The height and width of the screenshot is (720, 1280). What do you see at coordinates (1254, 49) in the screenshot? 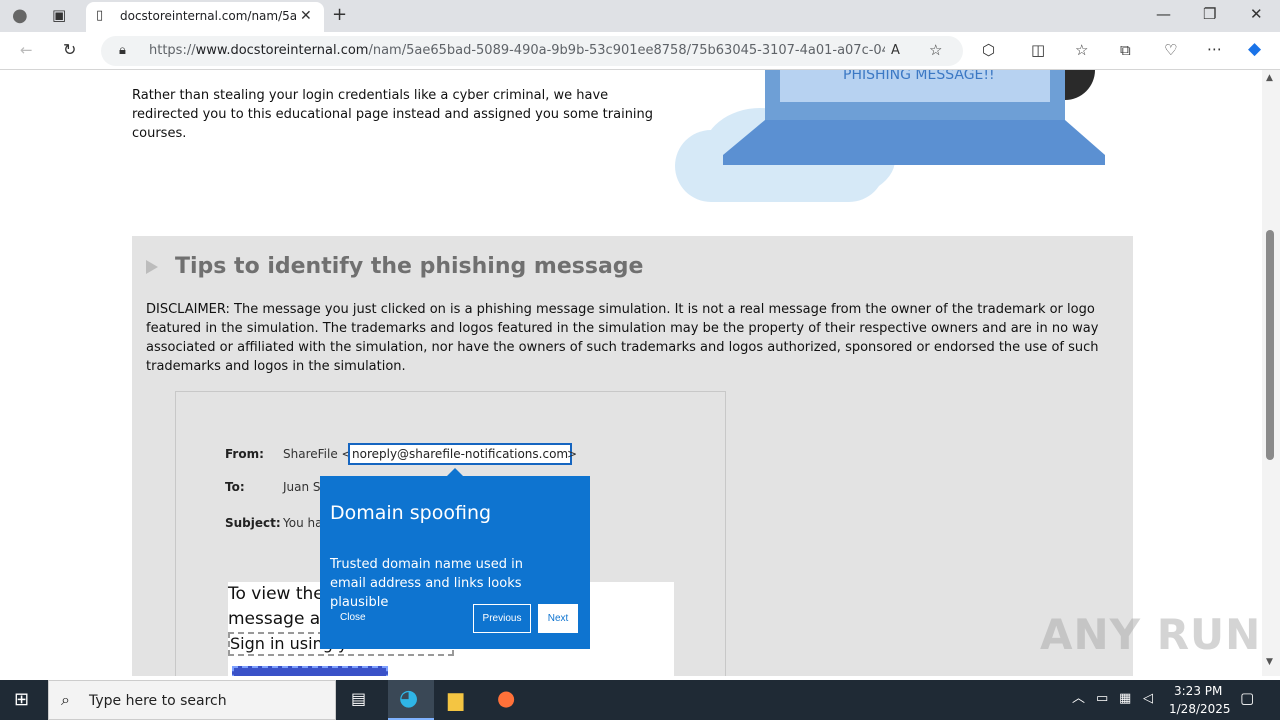
I see `copilot-icon: ◆` at bounding box center [1254, 49].